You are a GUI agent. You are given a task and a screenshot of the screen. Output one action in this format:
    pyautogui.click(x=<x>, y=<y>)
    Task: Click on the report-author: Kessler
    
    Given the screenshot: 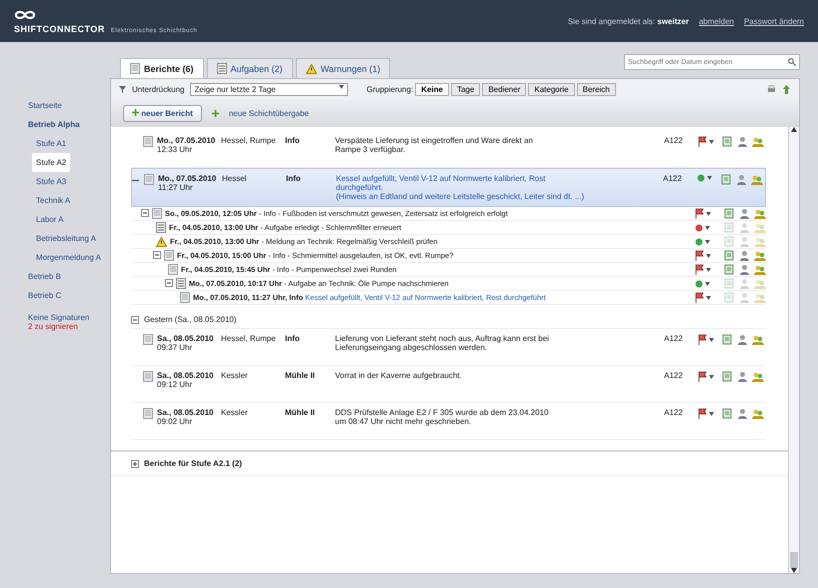 What is the action you would take?
    pyautogui.click(x=235, y=412)
    